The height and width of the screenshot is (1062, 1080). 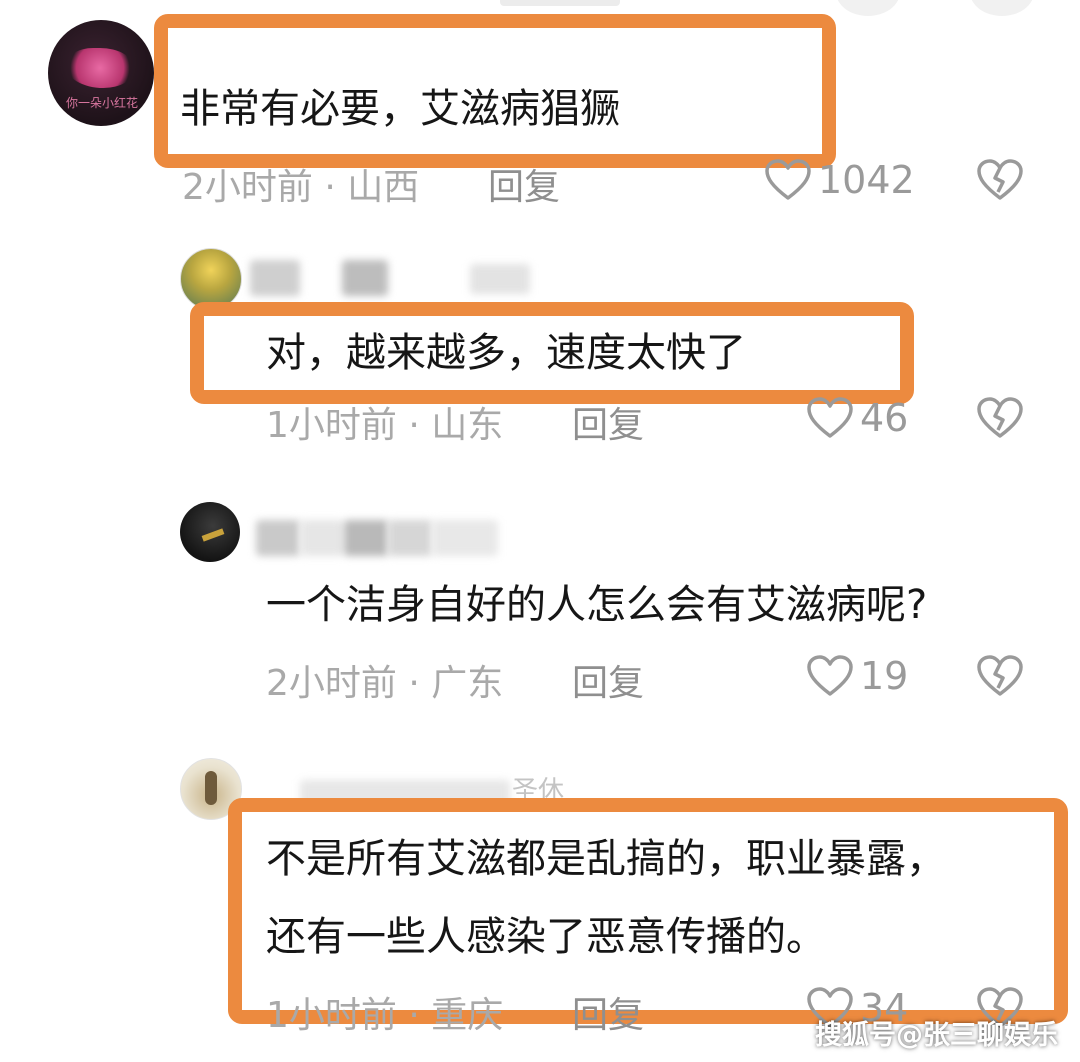 What do you see at coordinates (866, 180) in the screenshot?
I see `like-count: 1042` at bounding box center [866, 180].